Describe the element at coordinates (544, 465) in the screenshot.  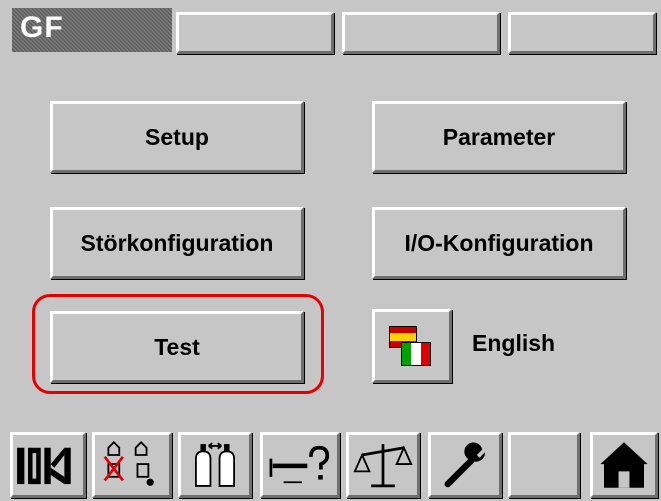
I see `empty-toolbar-button` at that location.